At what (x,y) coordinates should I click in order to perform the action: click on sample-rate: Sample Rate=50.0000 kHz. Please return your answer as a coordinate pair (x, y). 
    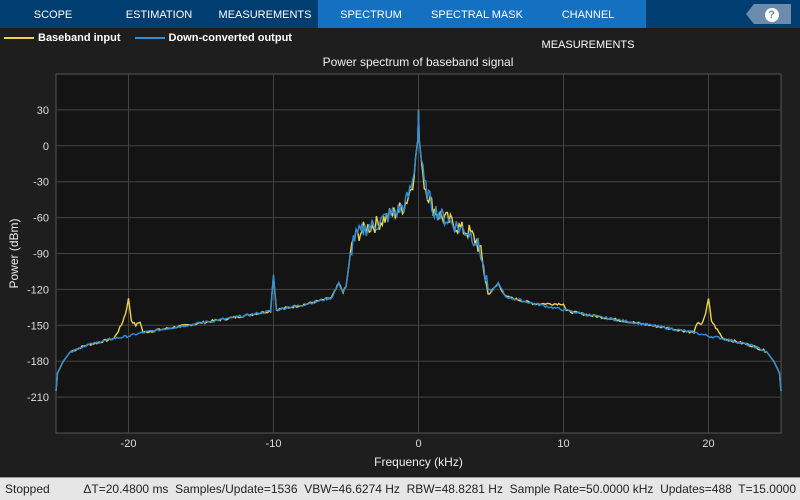
    Looking at the image, I should click on (581, 489).